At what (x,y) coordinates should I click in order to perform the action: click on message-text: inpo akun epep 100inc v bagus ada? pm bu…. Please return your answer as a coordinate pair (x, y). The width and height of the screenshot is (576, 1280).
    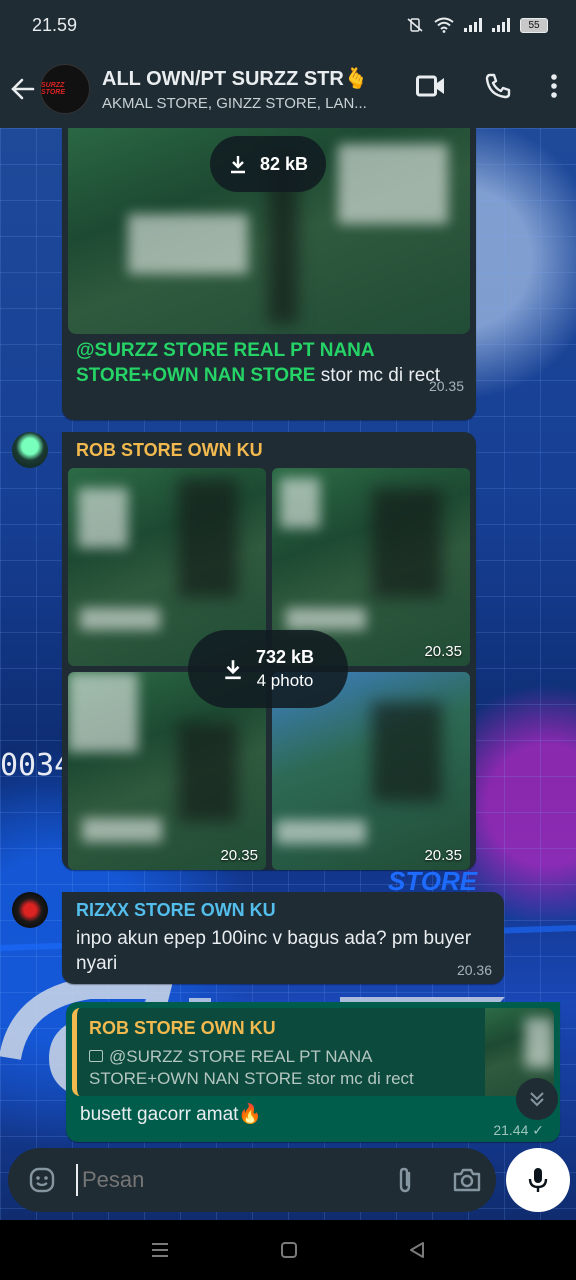
    Looking at the image, I should click on (274, 951).